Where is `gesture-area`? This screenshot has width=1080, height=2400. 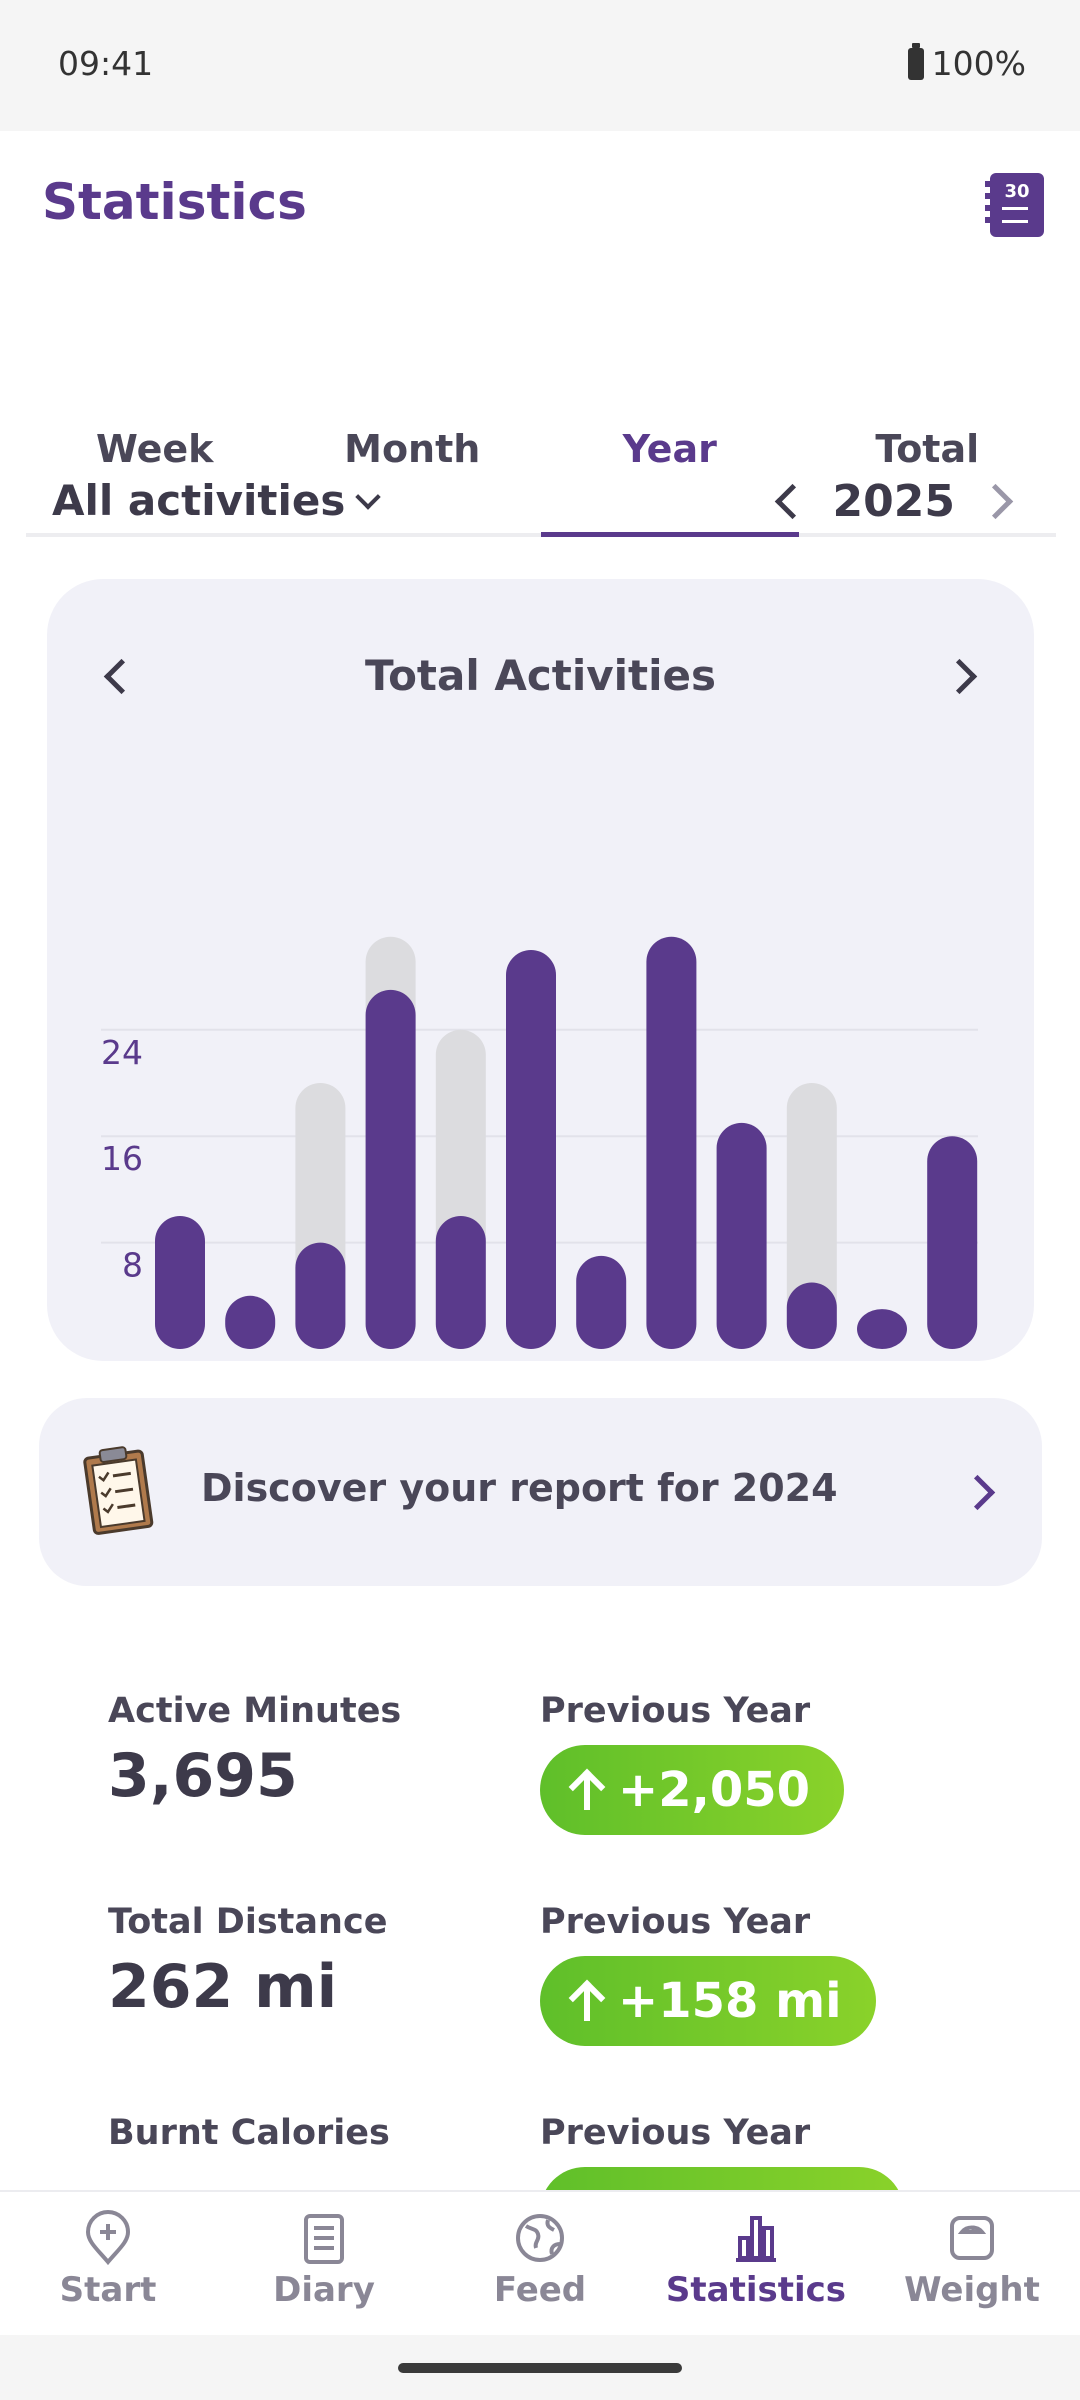 gesture-area is located at coordinates (540, 2367).